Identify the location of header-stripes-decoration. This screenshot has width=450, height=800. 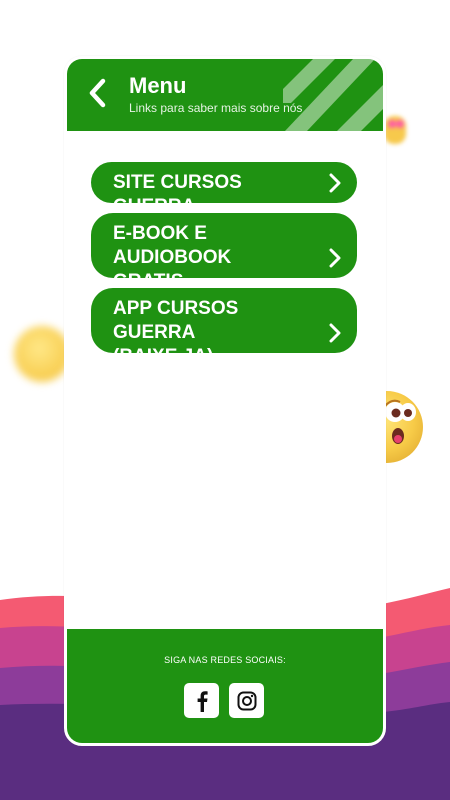
(333, 95).